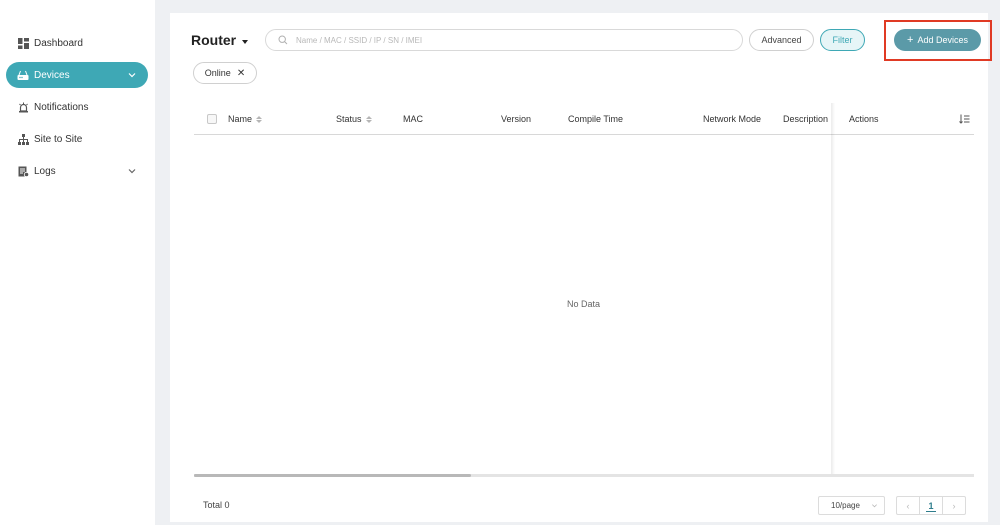 This screenshot has height=525, width=1000. Describe the element at coordinates (58, 43) in the screenshot. I see `sidebar-item-label: Dashboard` at that location.